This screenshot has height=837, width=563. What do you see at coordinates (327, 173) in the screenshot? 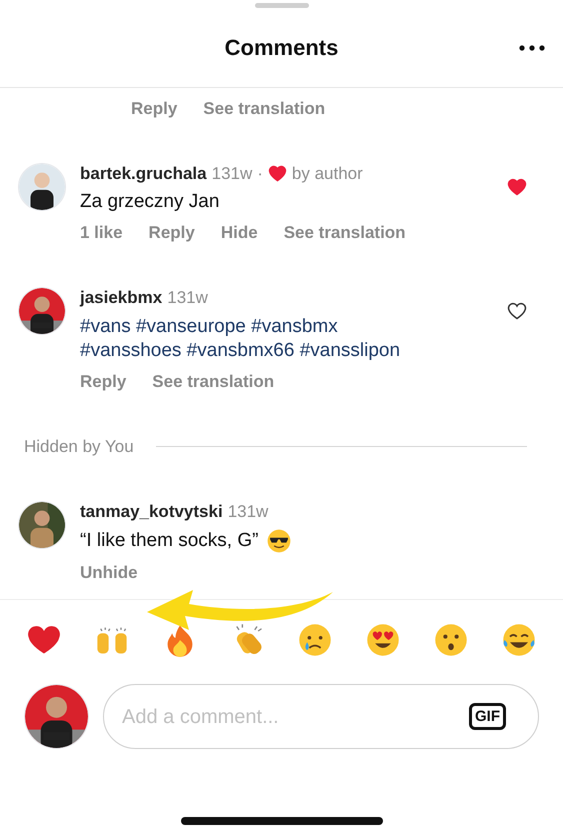
I see `author-like-label: by author` at bounding box center [327, 173].